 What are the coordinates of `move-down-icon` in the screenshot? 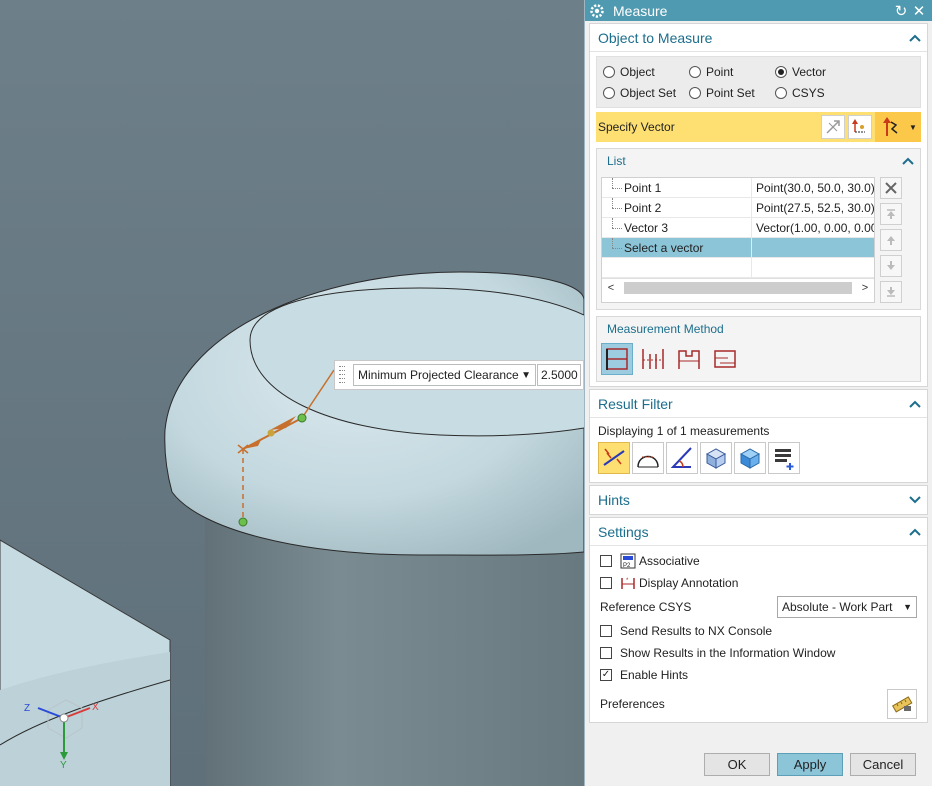 It's located at (891, 266).